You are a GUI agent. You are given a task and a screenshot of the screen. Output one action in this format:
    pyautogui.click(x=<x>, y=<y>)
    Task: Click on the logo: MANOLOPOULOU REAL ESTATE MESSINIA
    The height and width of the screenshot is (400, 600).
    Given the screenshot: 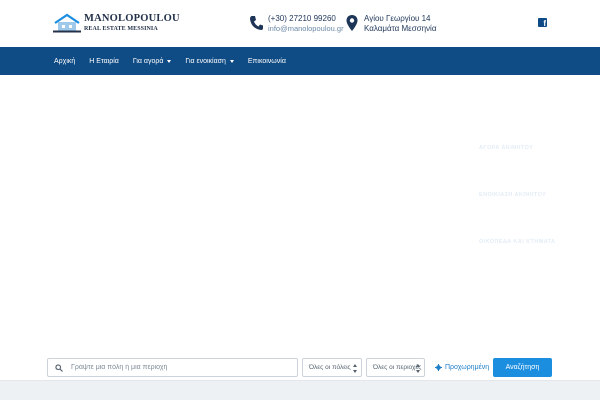 What is the action you would take?
    pyautogui.click(x=116, y=22)
    